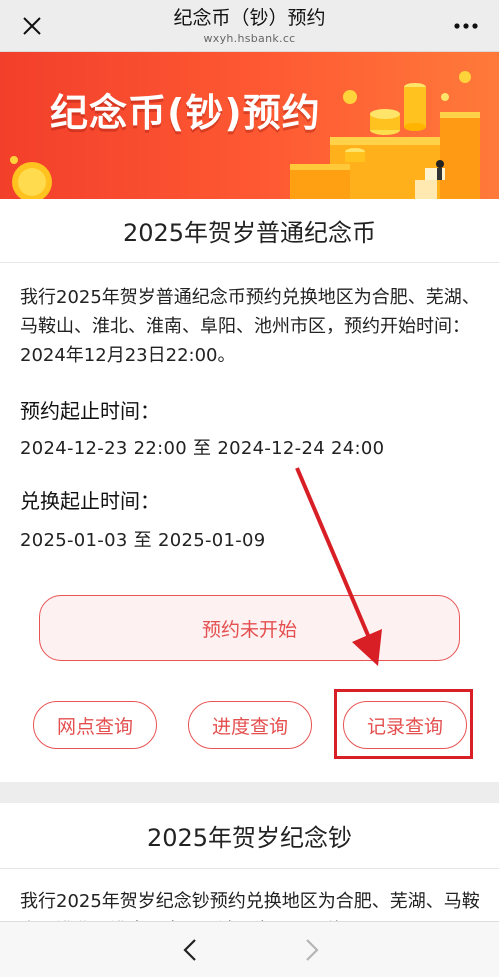 Image resolution: width=499 pixels, height=977 pixels. I want to click on page-domain: wxyh.hsbank.cc, so click(249, 38).